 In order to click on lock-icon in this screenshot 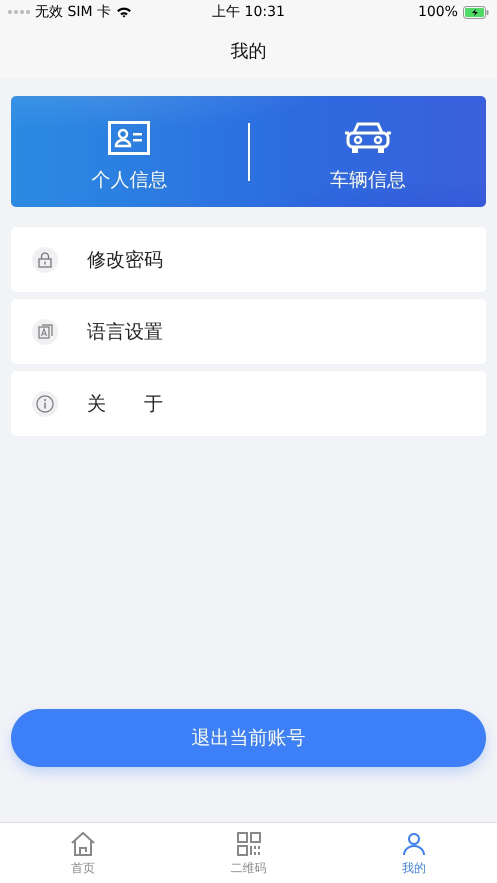, I will do `click(45, 260)`.